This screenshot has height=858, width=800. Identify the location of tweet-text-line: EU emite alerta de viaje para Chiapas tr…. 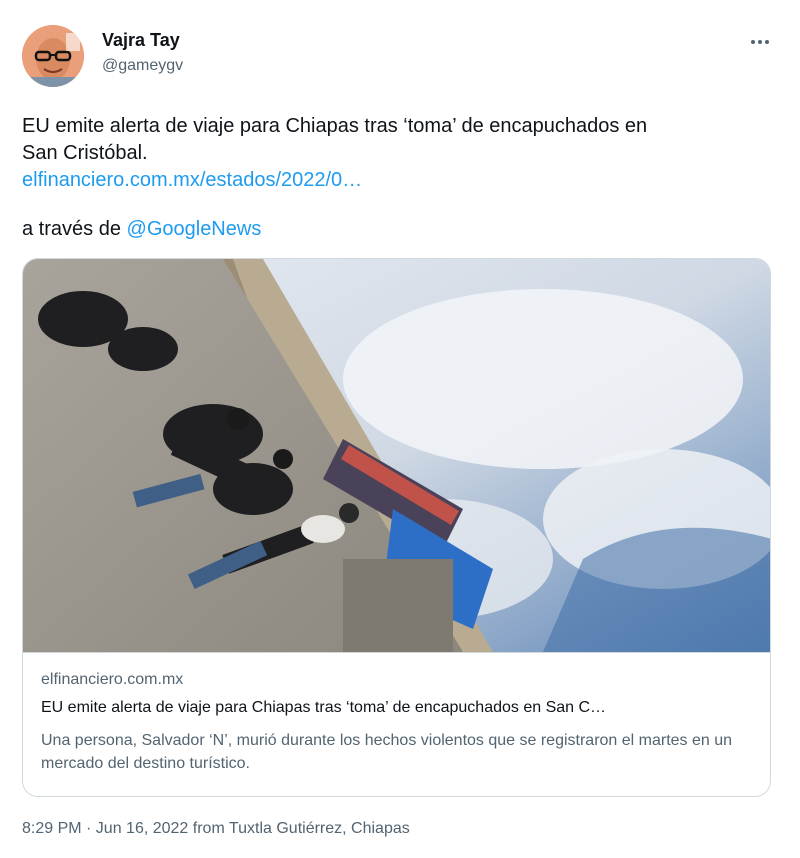
(335, 126).